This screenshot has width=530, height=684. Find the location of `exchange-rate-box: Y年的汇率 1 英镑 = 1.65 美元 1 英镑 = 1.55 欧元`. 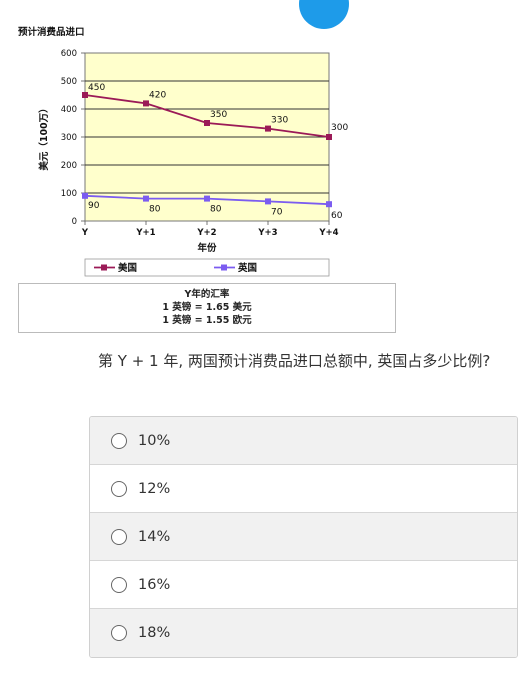

exchange-rate-box: Y年的汇率 1 英镑 = 1.65 美元 1 英镑 = 1.55 欧元 is located at coordinates (207, 308).